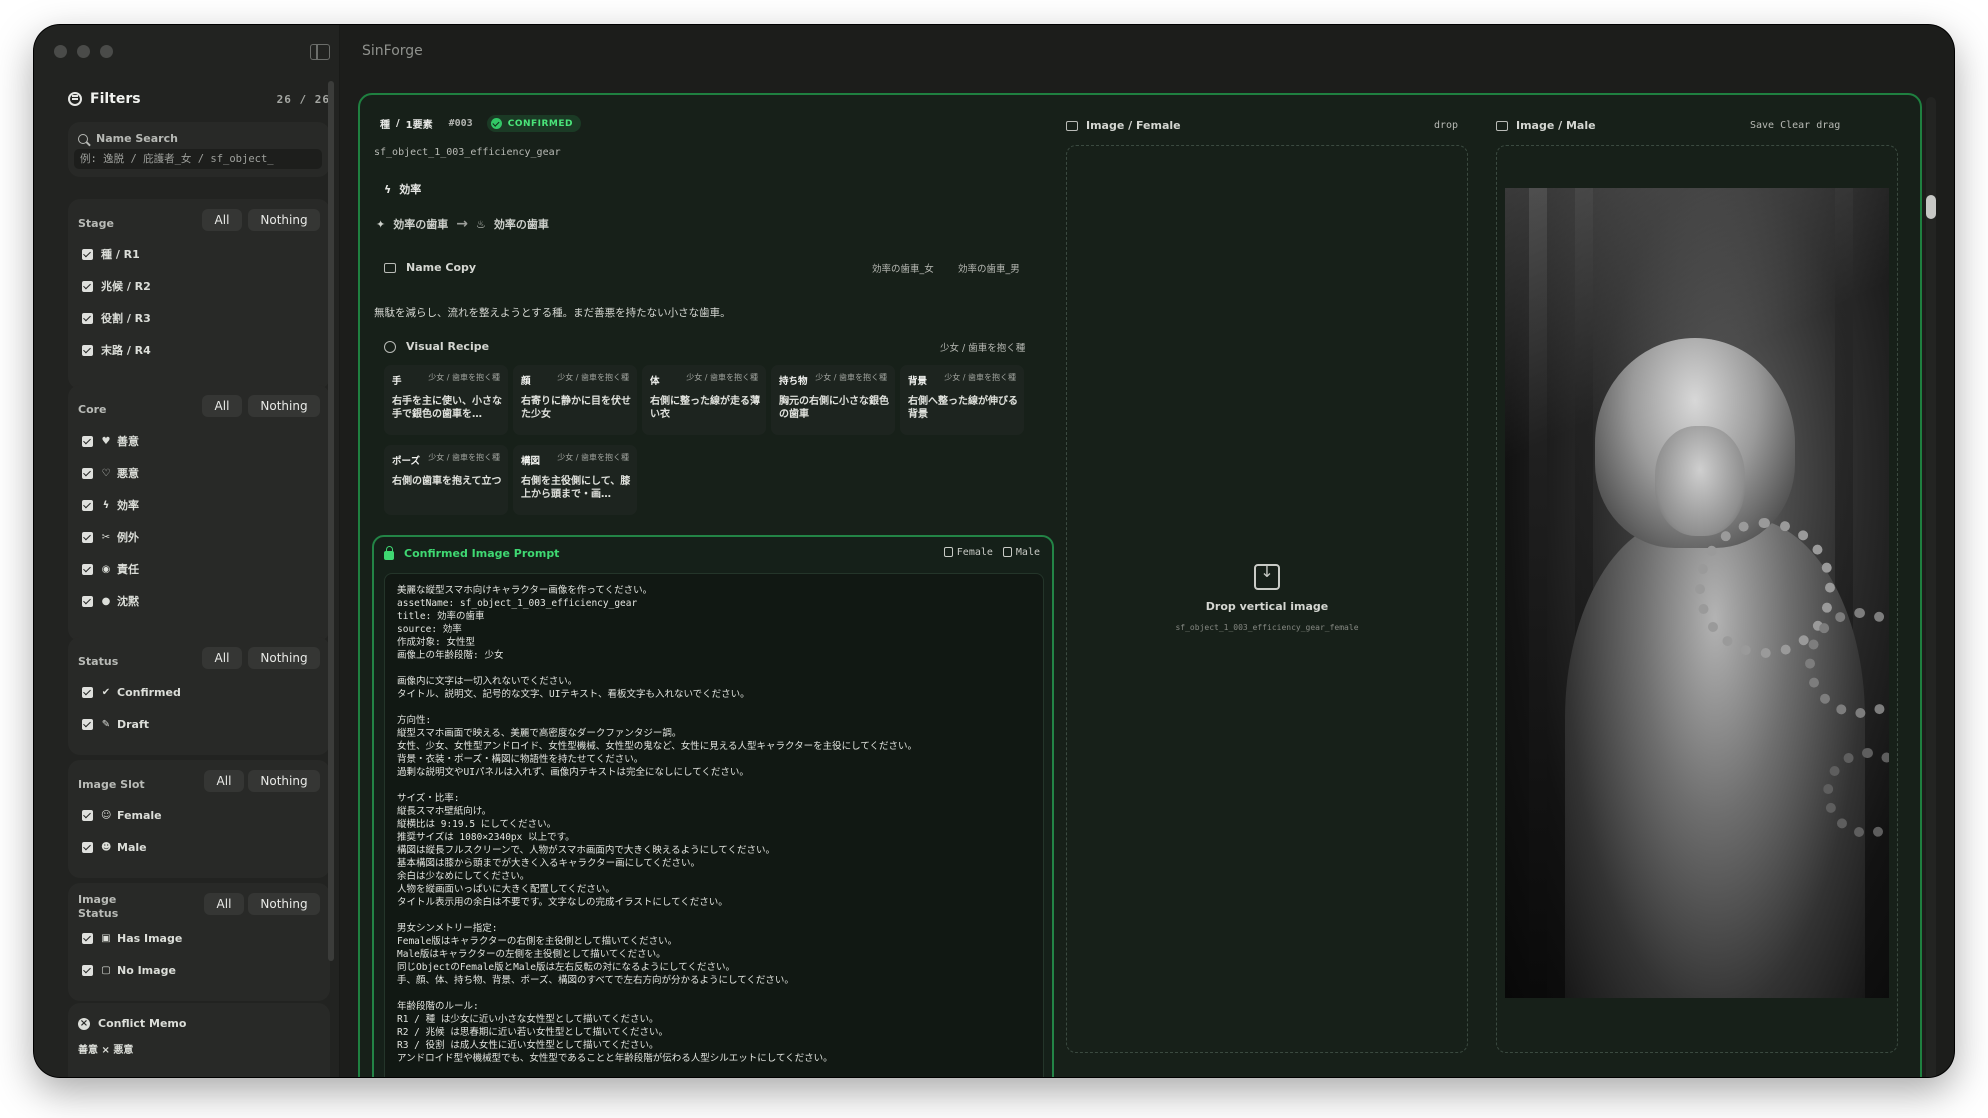  I want to click on close-circle-icon: ×, so click(84, 1023).